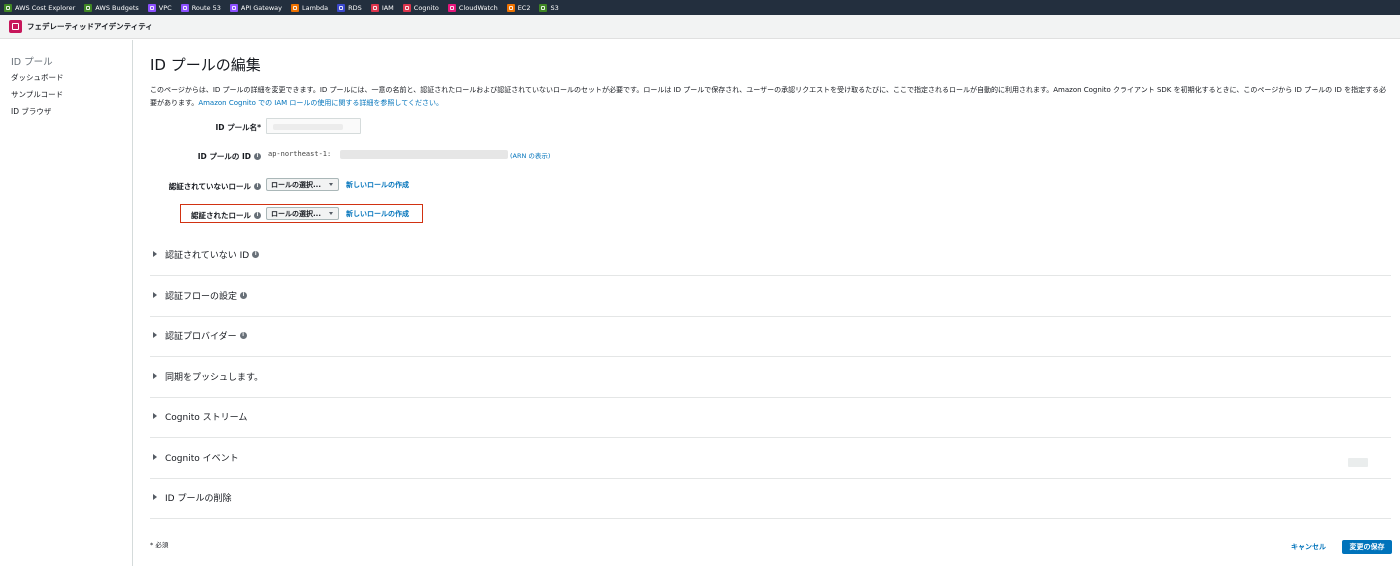 The height and width of the screenshot is (566, 1400). Describe the element at coordinates (770, 297) in the screenshot. I see `section-auth-flow-settings: 認証フローの設定 i` at that location.